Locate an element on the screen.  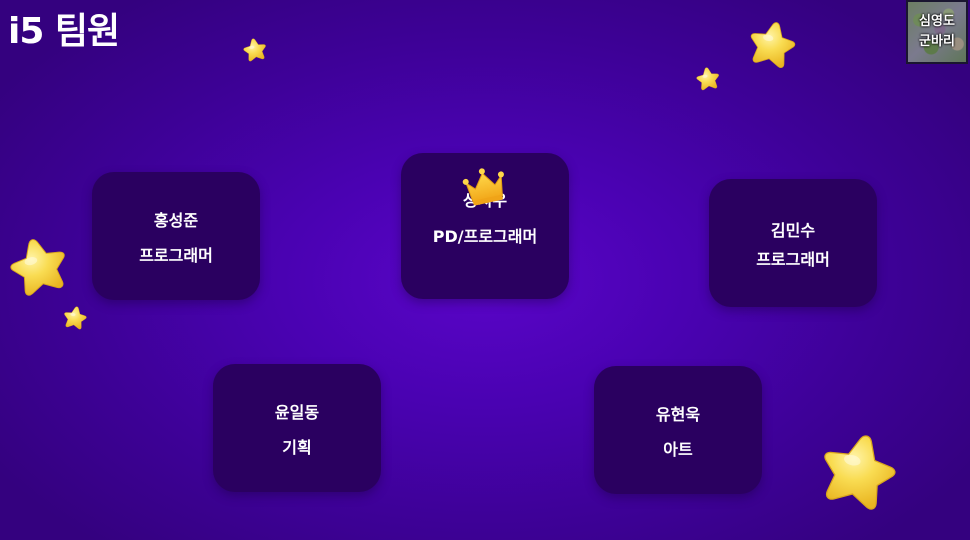
member-role: PD/프로그래머 is located at coordinates (485, 236).